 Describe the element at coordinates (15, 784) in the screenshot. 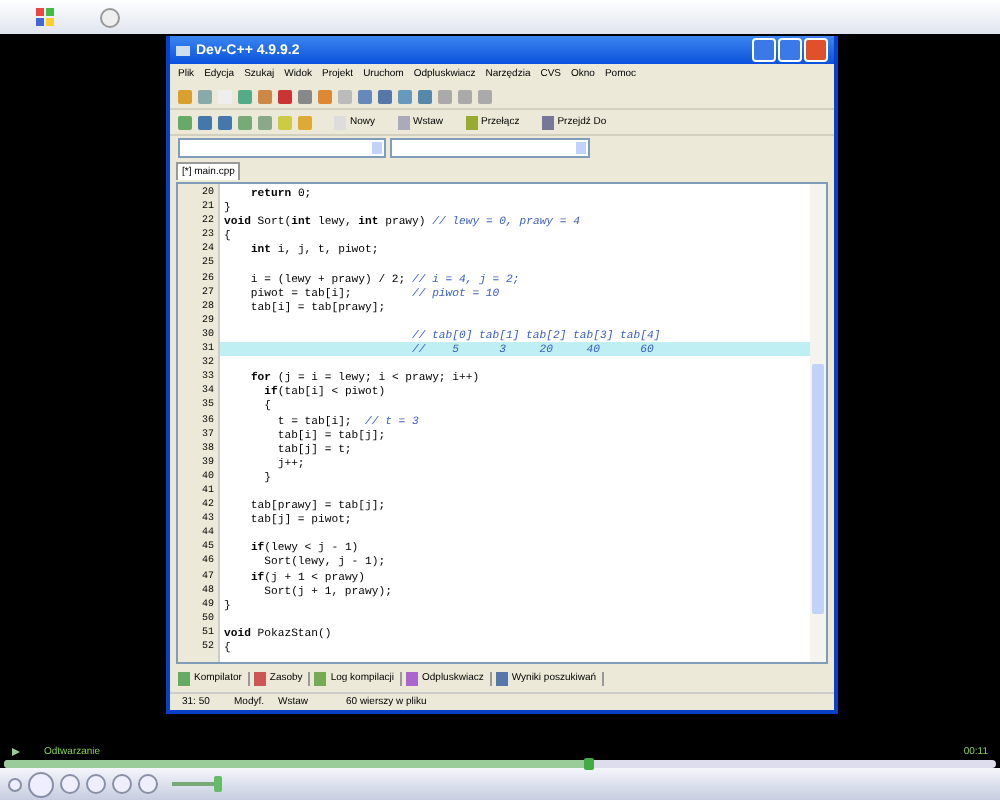

I see `rewind-button` at that location.